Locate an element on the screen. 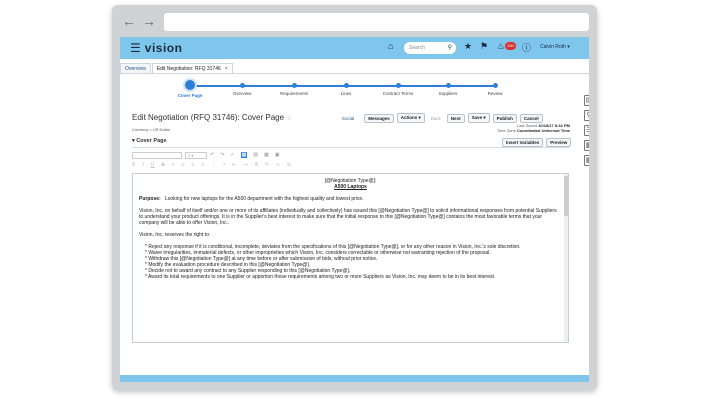  notifications-bell-icon: ♨ is located at coordinates (501, 46).